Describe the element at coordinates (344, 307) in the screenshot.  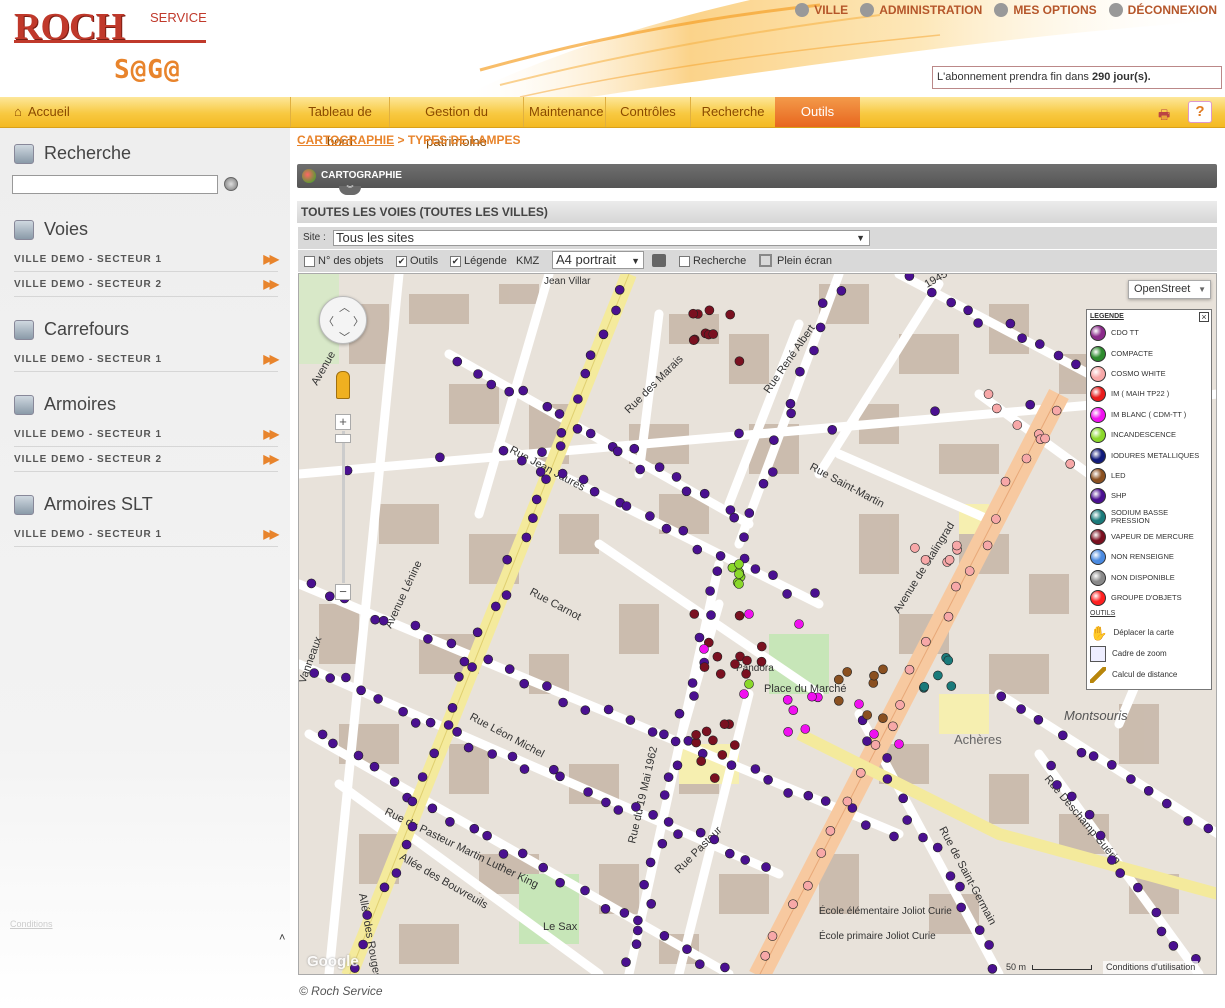
I see `pan-up-icon: ︿` at that location.